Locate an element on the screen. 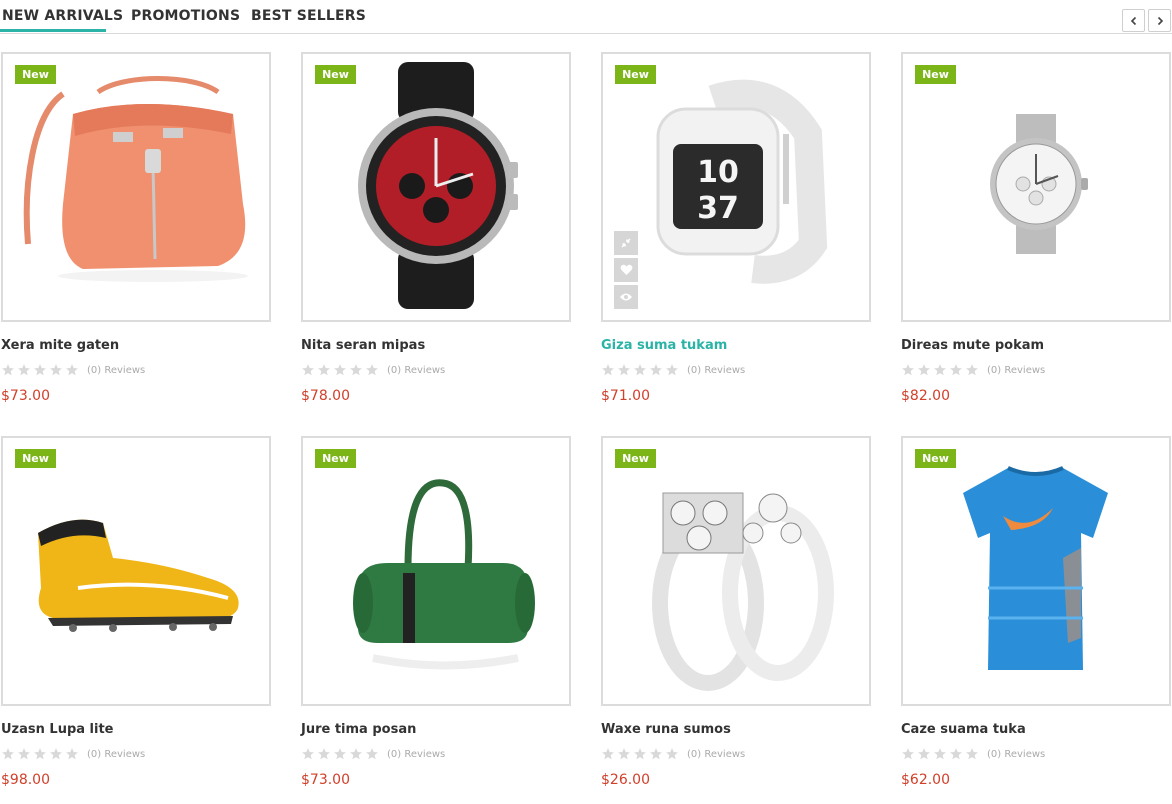 The width and height of the screenshot is (1172, 804). carousel-prev-button is located at coordinates (1133, 20).